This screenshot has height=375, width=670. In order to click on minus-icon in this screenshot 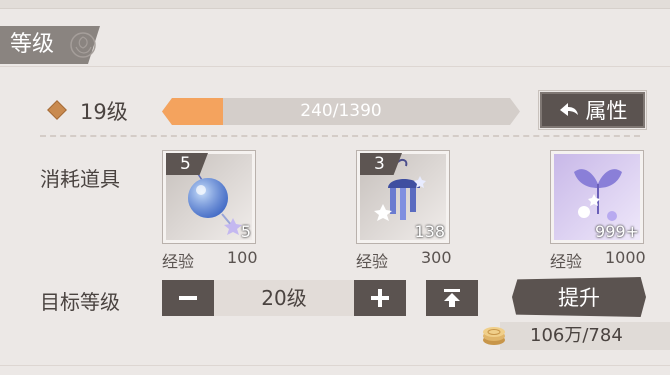, I will do `click(188, 298)`.